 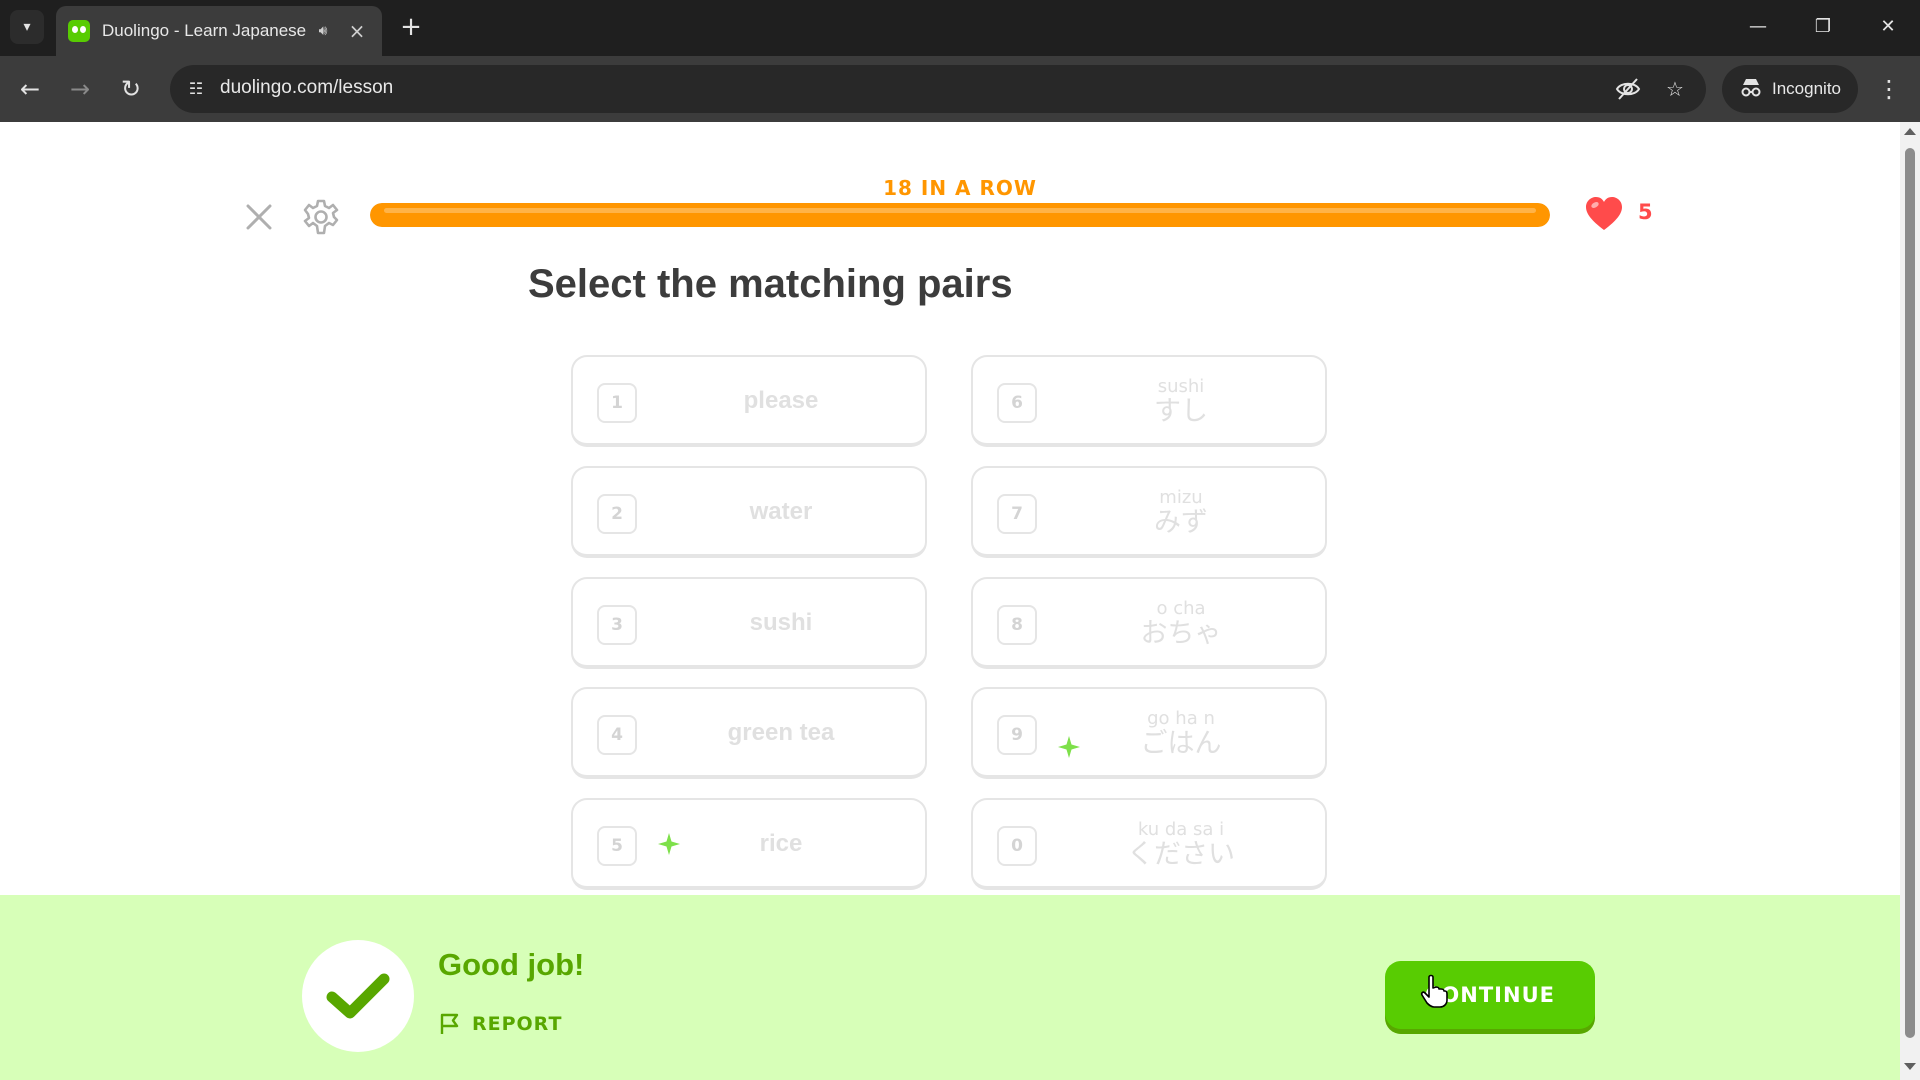 I want to click on success-badge, so click(x=358, y=996).